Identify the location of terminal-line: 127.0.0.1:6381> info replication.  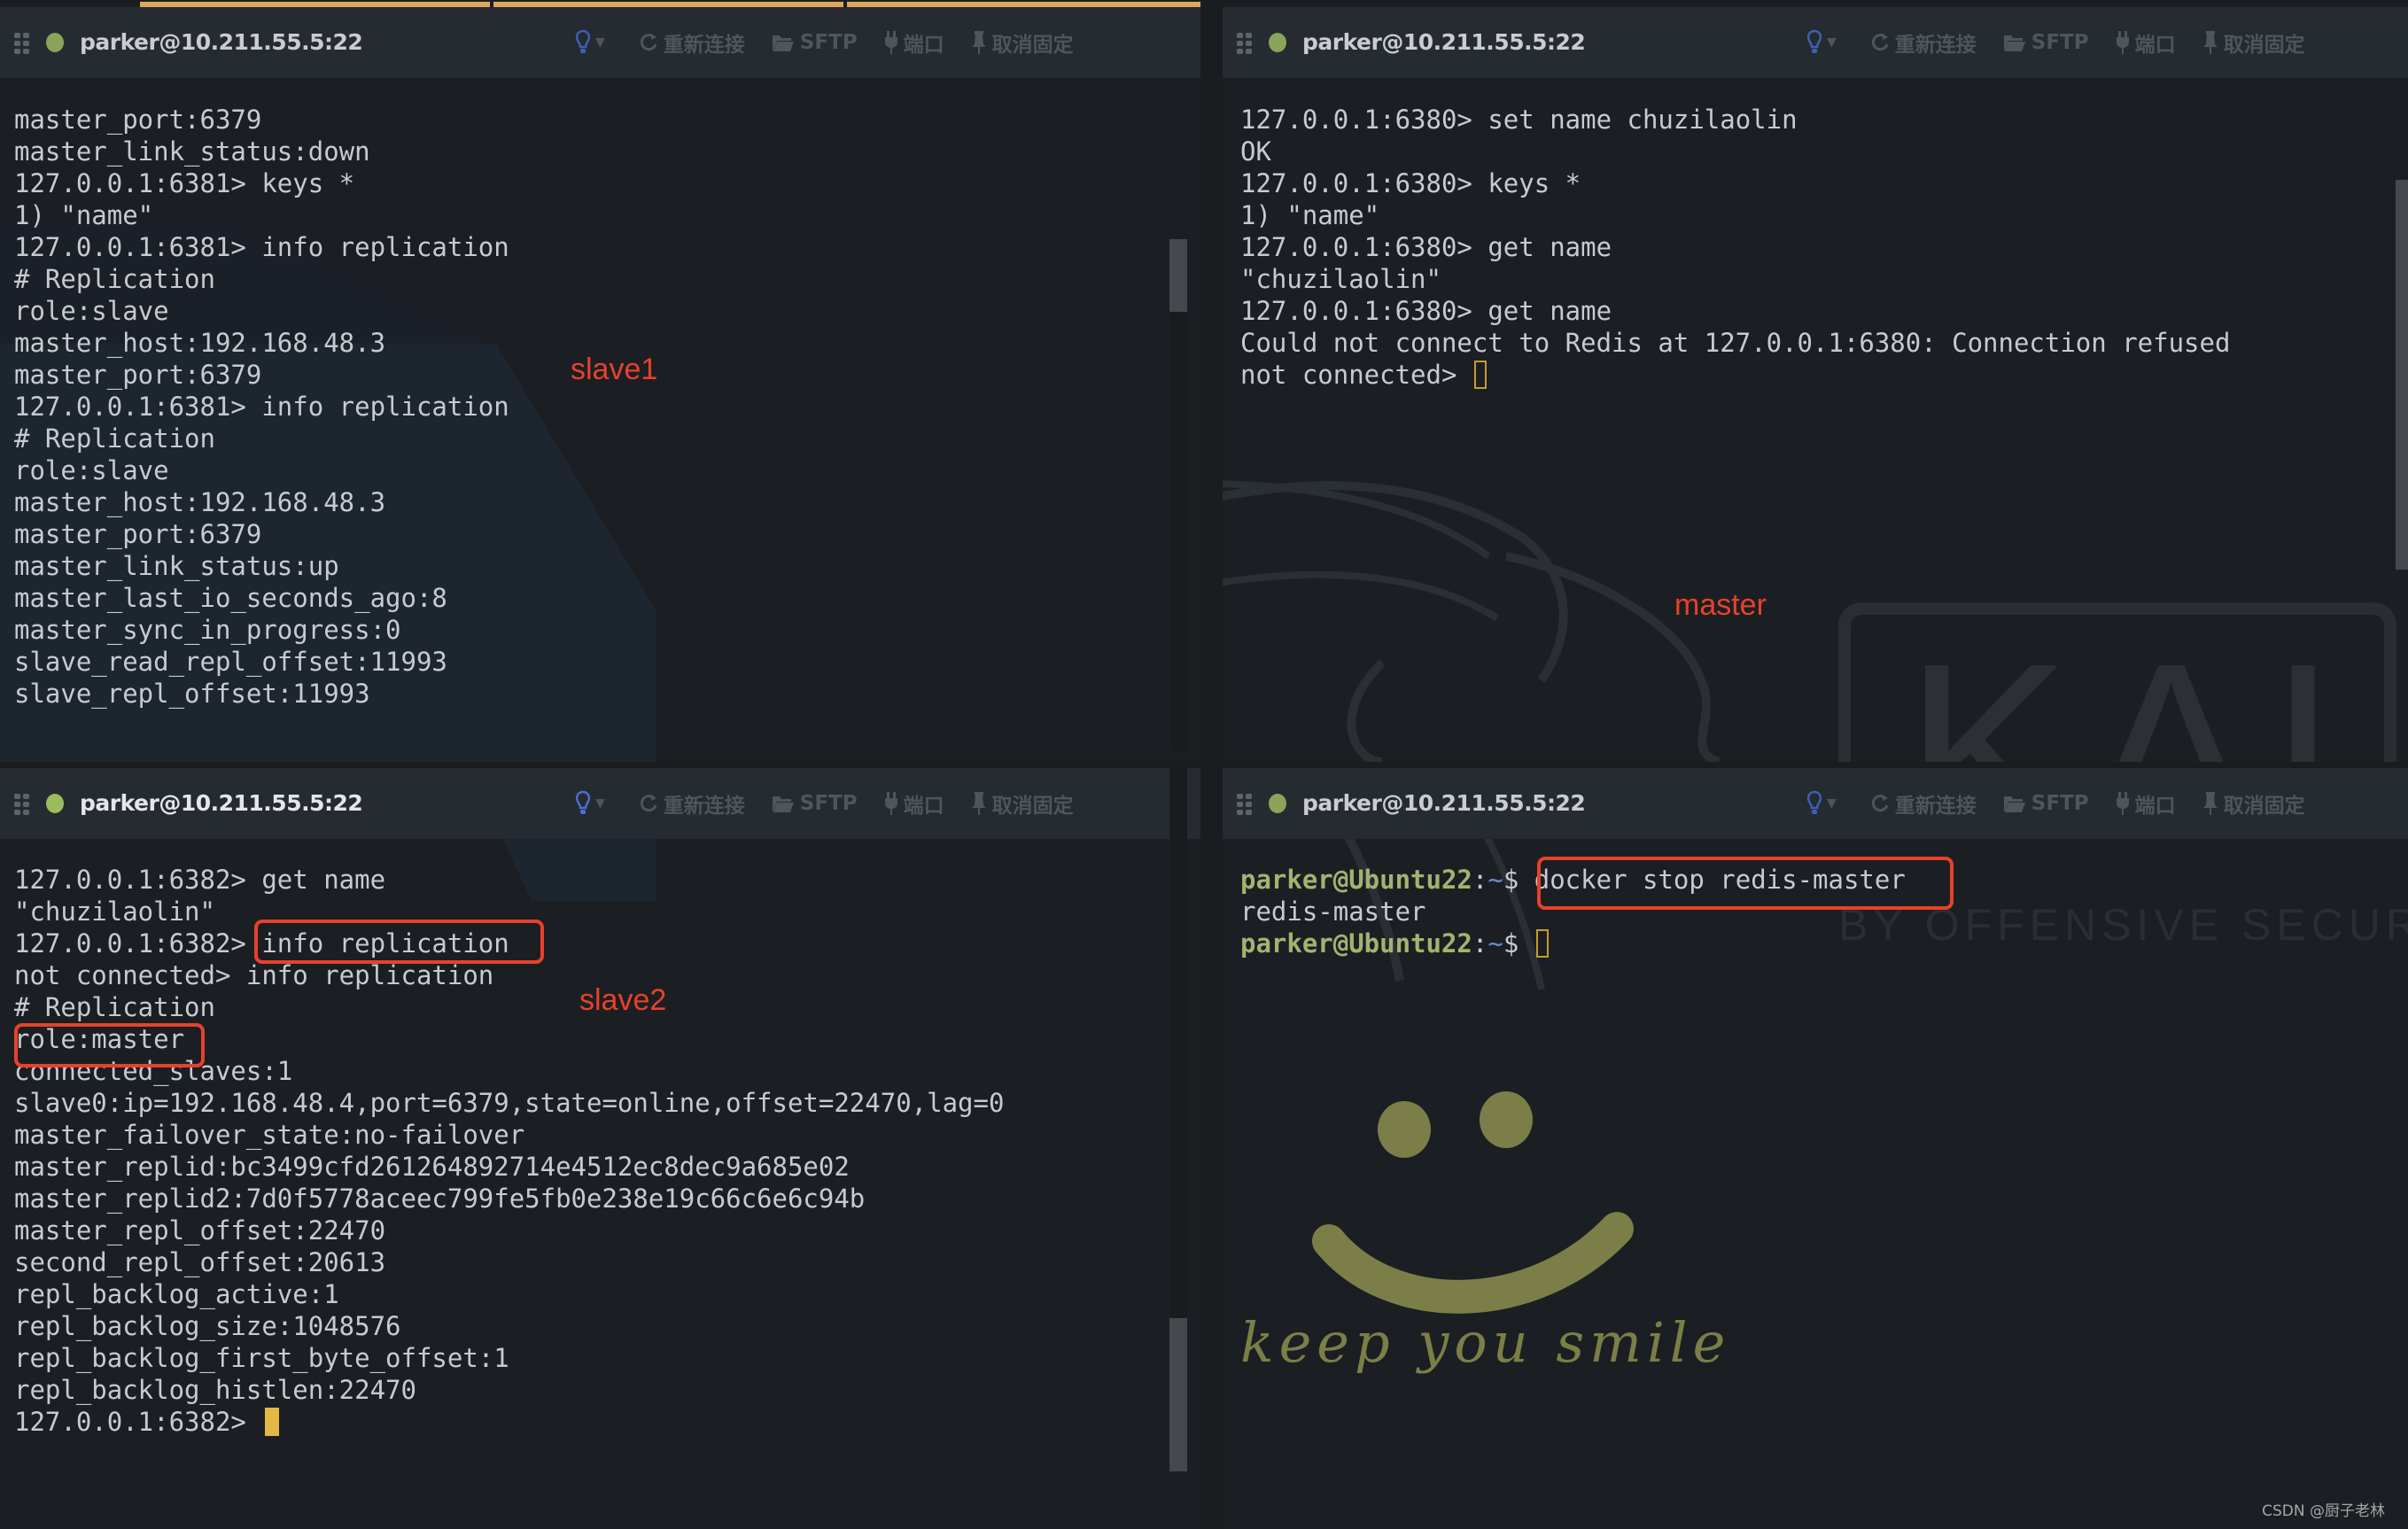
(261, 407).